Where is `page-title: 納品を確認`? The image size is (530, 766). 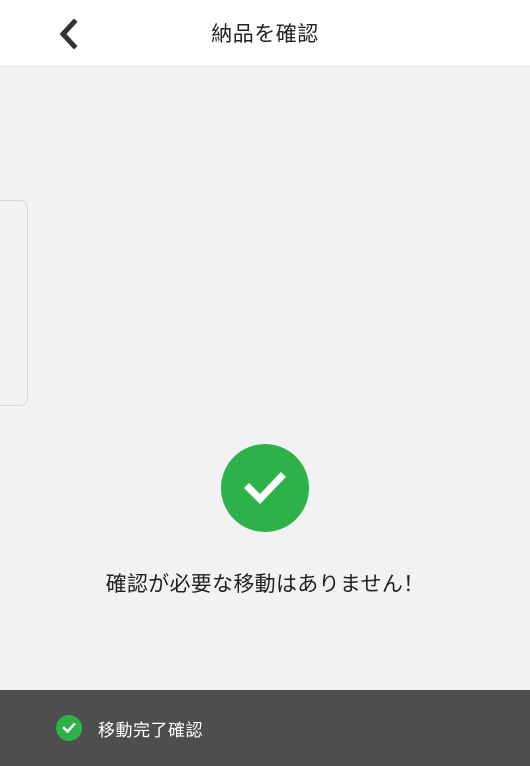
page-title: 納品を確認 is located at coordinates (265, 34).